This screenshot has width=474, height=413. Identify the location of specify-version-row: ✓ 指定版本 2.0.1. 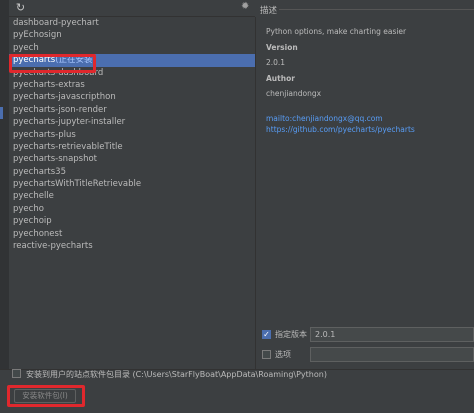
(367, 335).